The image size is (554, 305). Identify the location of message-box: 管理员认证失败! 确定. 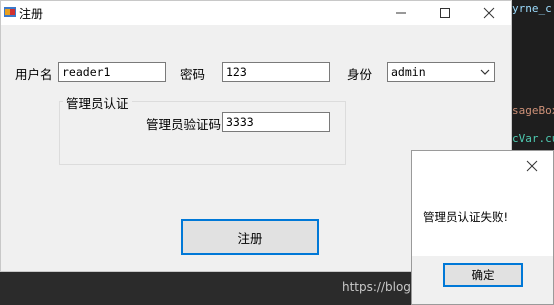
(482, 227).